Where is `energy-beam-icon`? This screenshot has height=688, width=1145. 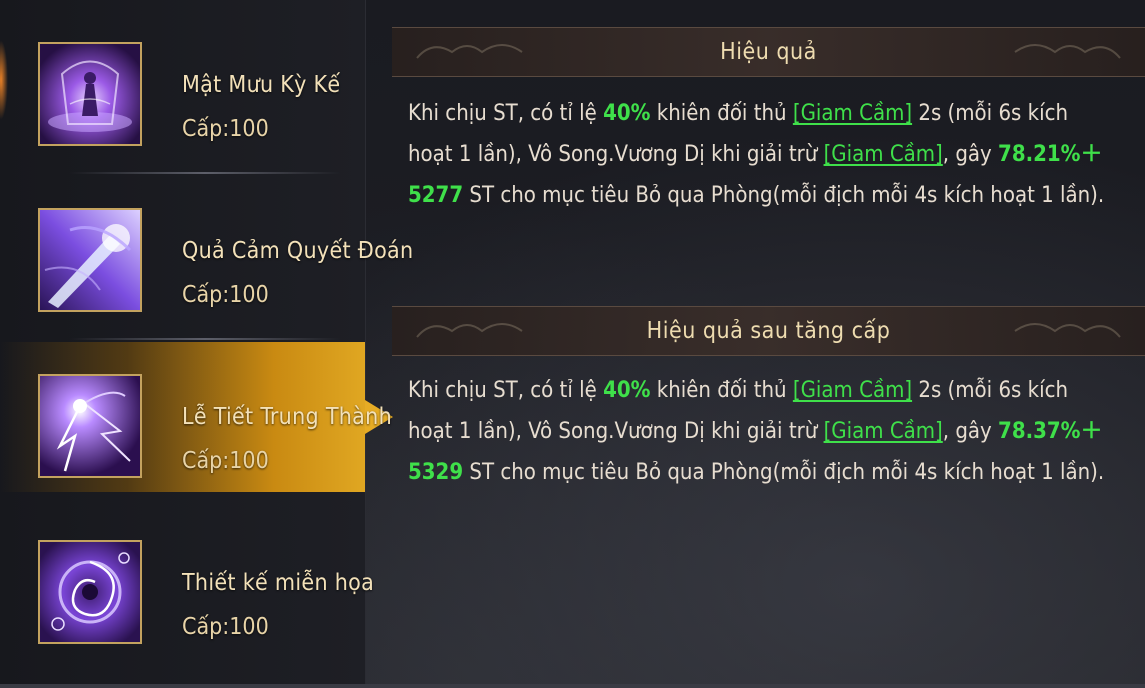 energy-beam-icon is located at coordinates (90, 260).